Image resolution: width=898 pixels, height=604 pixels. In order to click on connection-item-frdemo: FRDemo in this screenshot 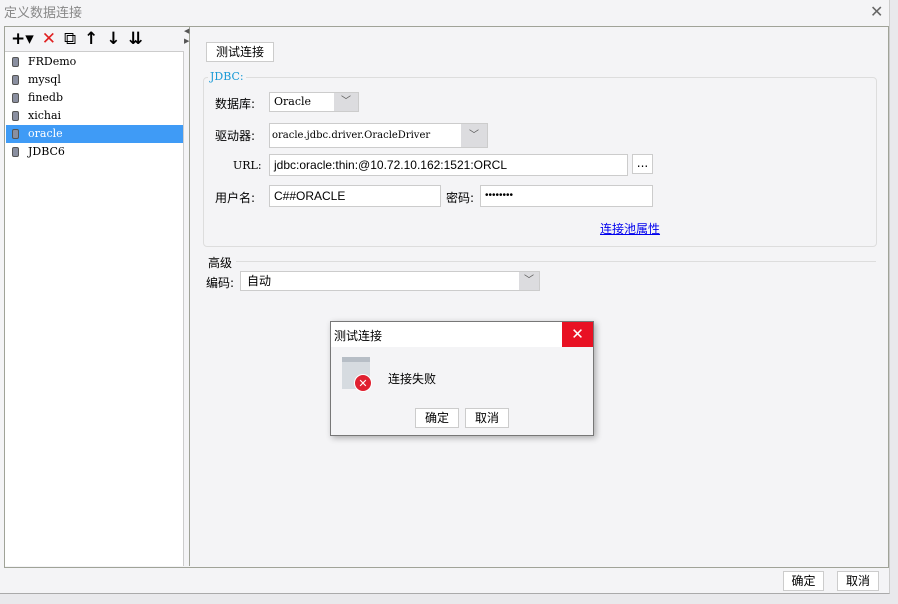, I will do `click(94, 62)`.